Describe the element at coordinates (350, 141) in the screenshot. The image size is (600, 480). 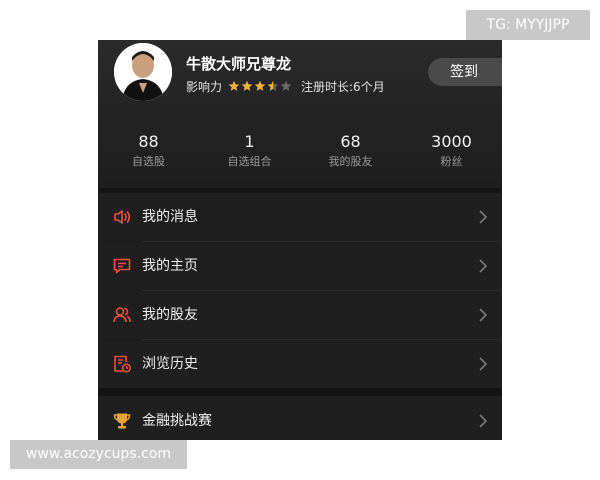
I see `stat-value: 68` at that location.